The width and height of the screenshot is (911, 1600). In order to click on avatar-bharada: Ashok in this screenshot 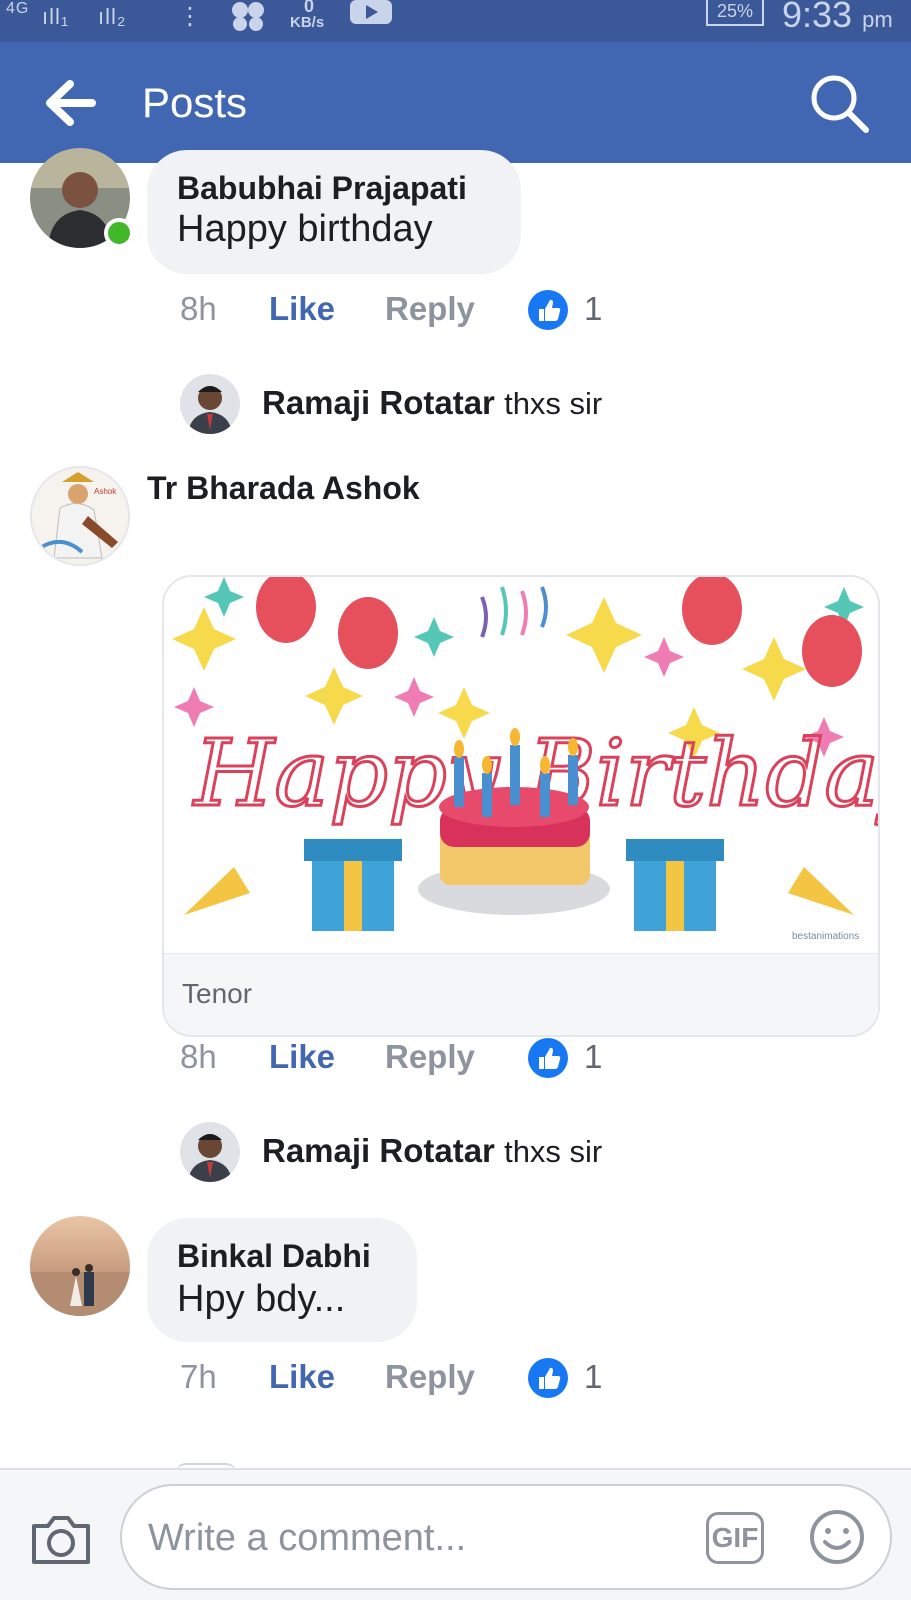, I will do `click(80, 516)`.